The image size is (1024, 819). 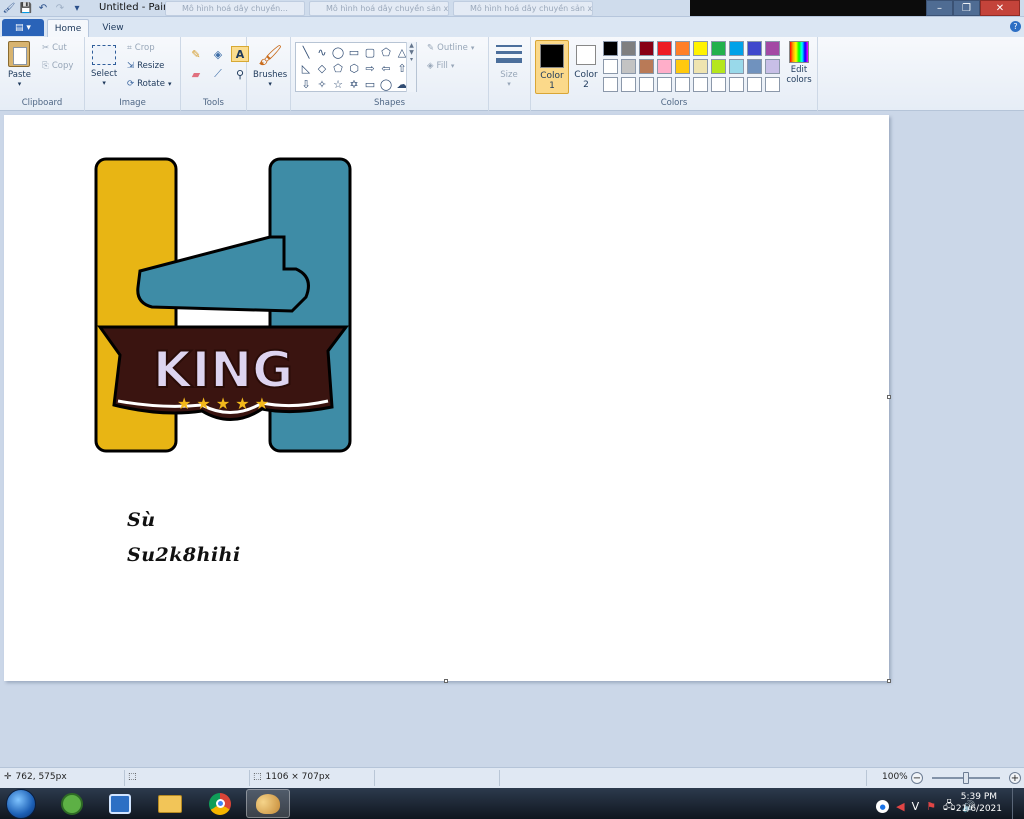 I want to click on edit-colors-button: Edit colors, so click(x=799, y=63).